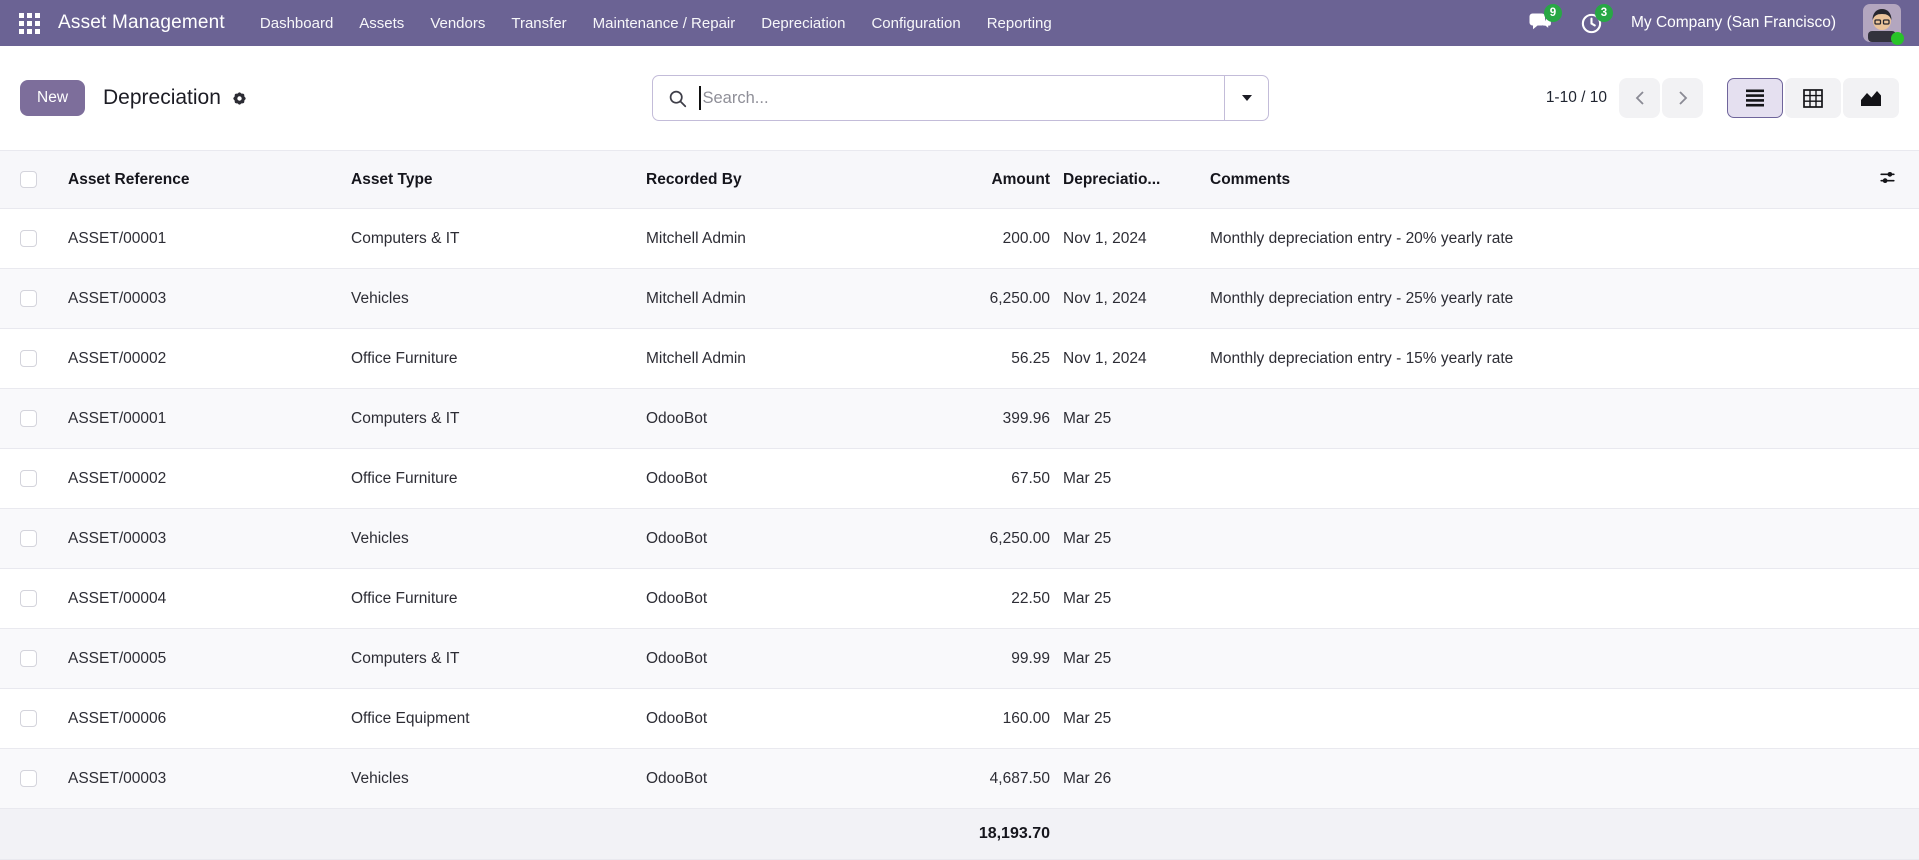 The image size is (1919, 860). Describe the element at coordinates (53, 98) in the screenshot. I see `new-button: New` at that location.